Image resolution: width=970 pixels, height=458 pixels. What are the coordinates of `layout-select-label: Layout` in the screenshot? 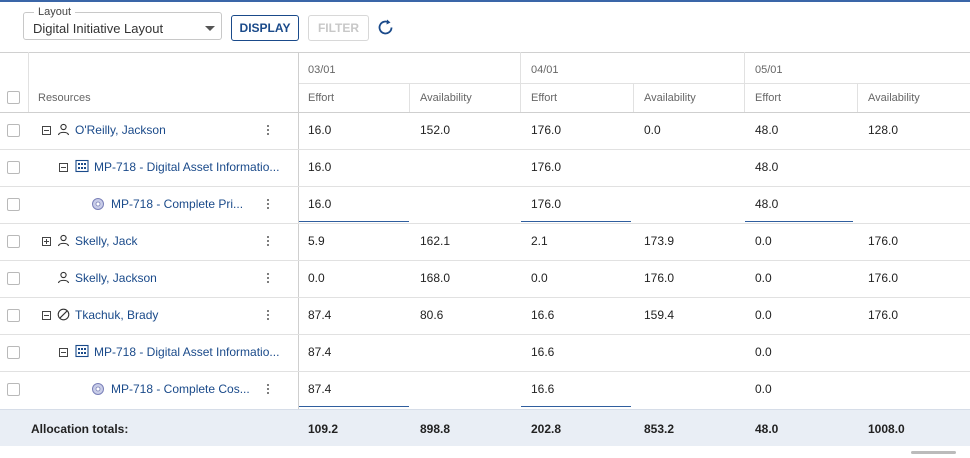 It's located at (55, 12).